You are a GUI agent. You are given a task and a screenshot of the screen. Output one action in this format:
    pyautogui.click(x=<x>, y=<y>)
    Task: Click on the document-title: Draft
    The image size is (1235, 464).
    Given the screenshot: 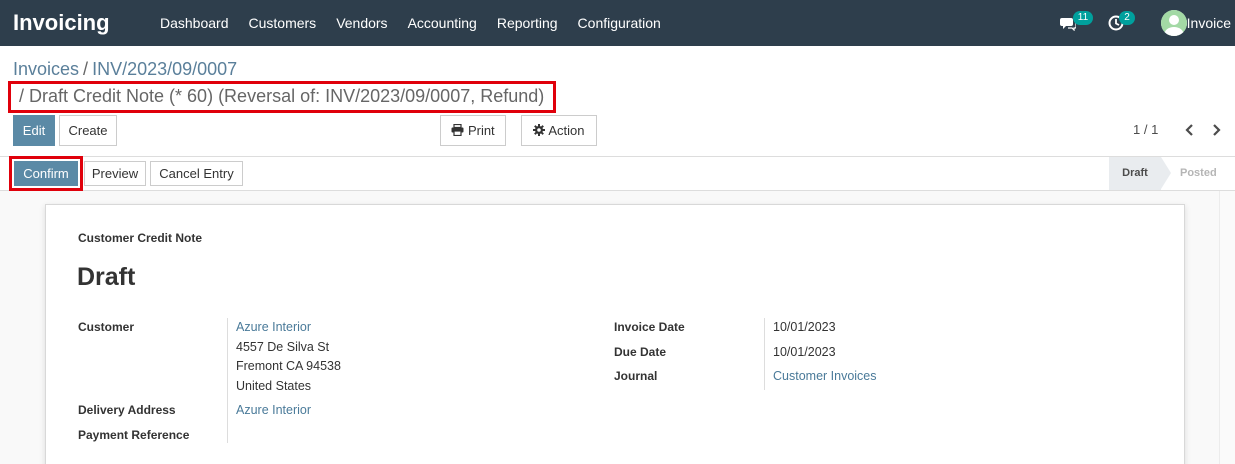 What is the action you would take?
    pyautogui.click(x=106, y=277)
    